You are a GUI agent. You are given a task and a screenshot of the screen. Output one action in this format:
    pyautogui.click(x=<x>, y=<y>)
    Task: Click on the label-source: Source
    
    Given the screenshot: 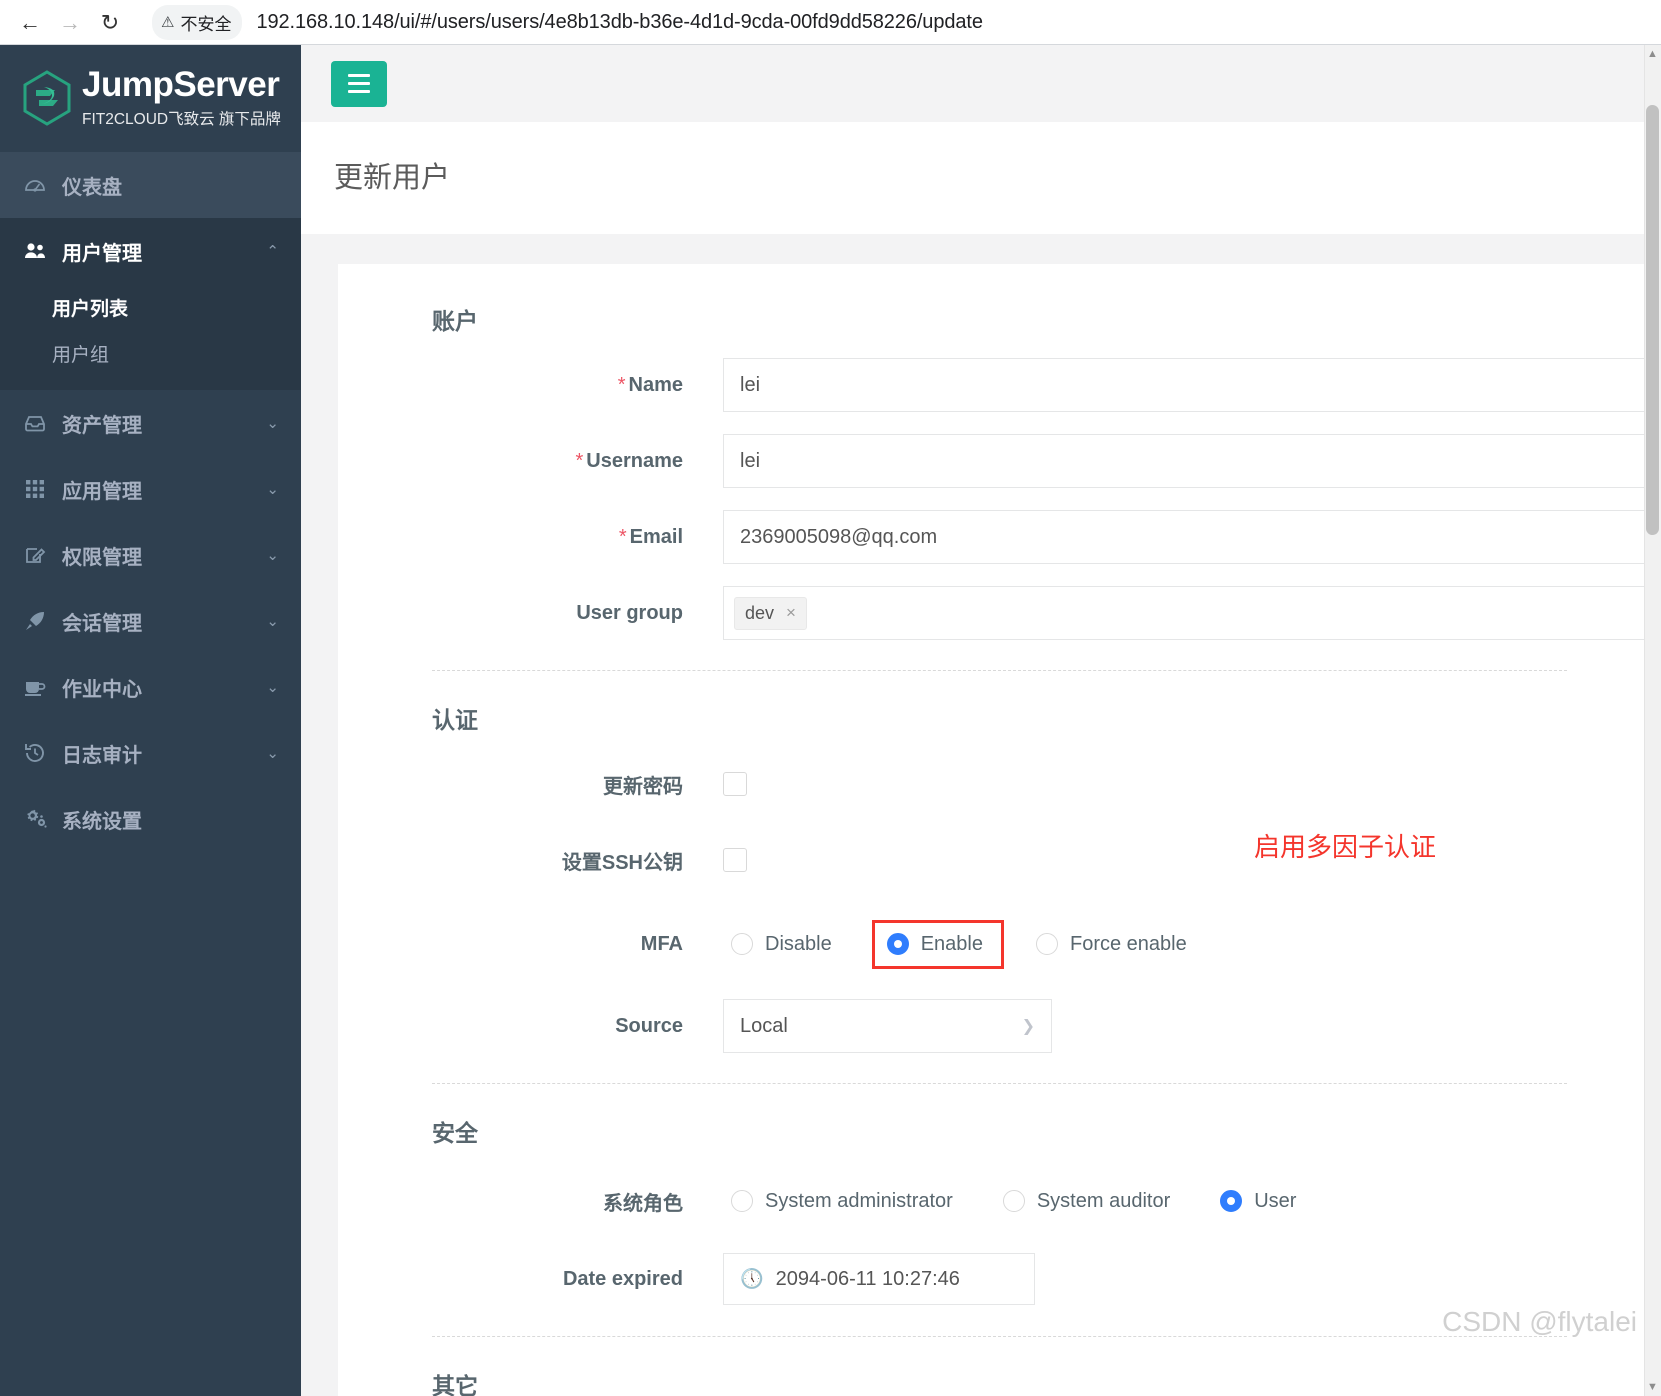 What is the action you would take?
    pyautogui.click(x=649, y=1025)
    